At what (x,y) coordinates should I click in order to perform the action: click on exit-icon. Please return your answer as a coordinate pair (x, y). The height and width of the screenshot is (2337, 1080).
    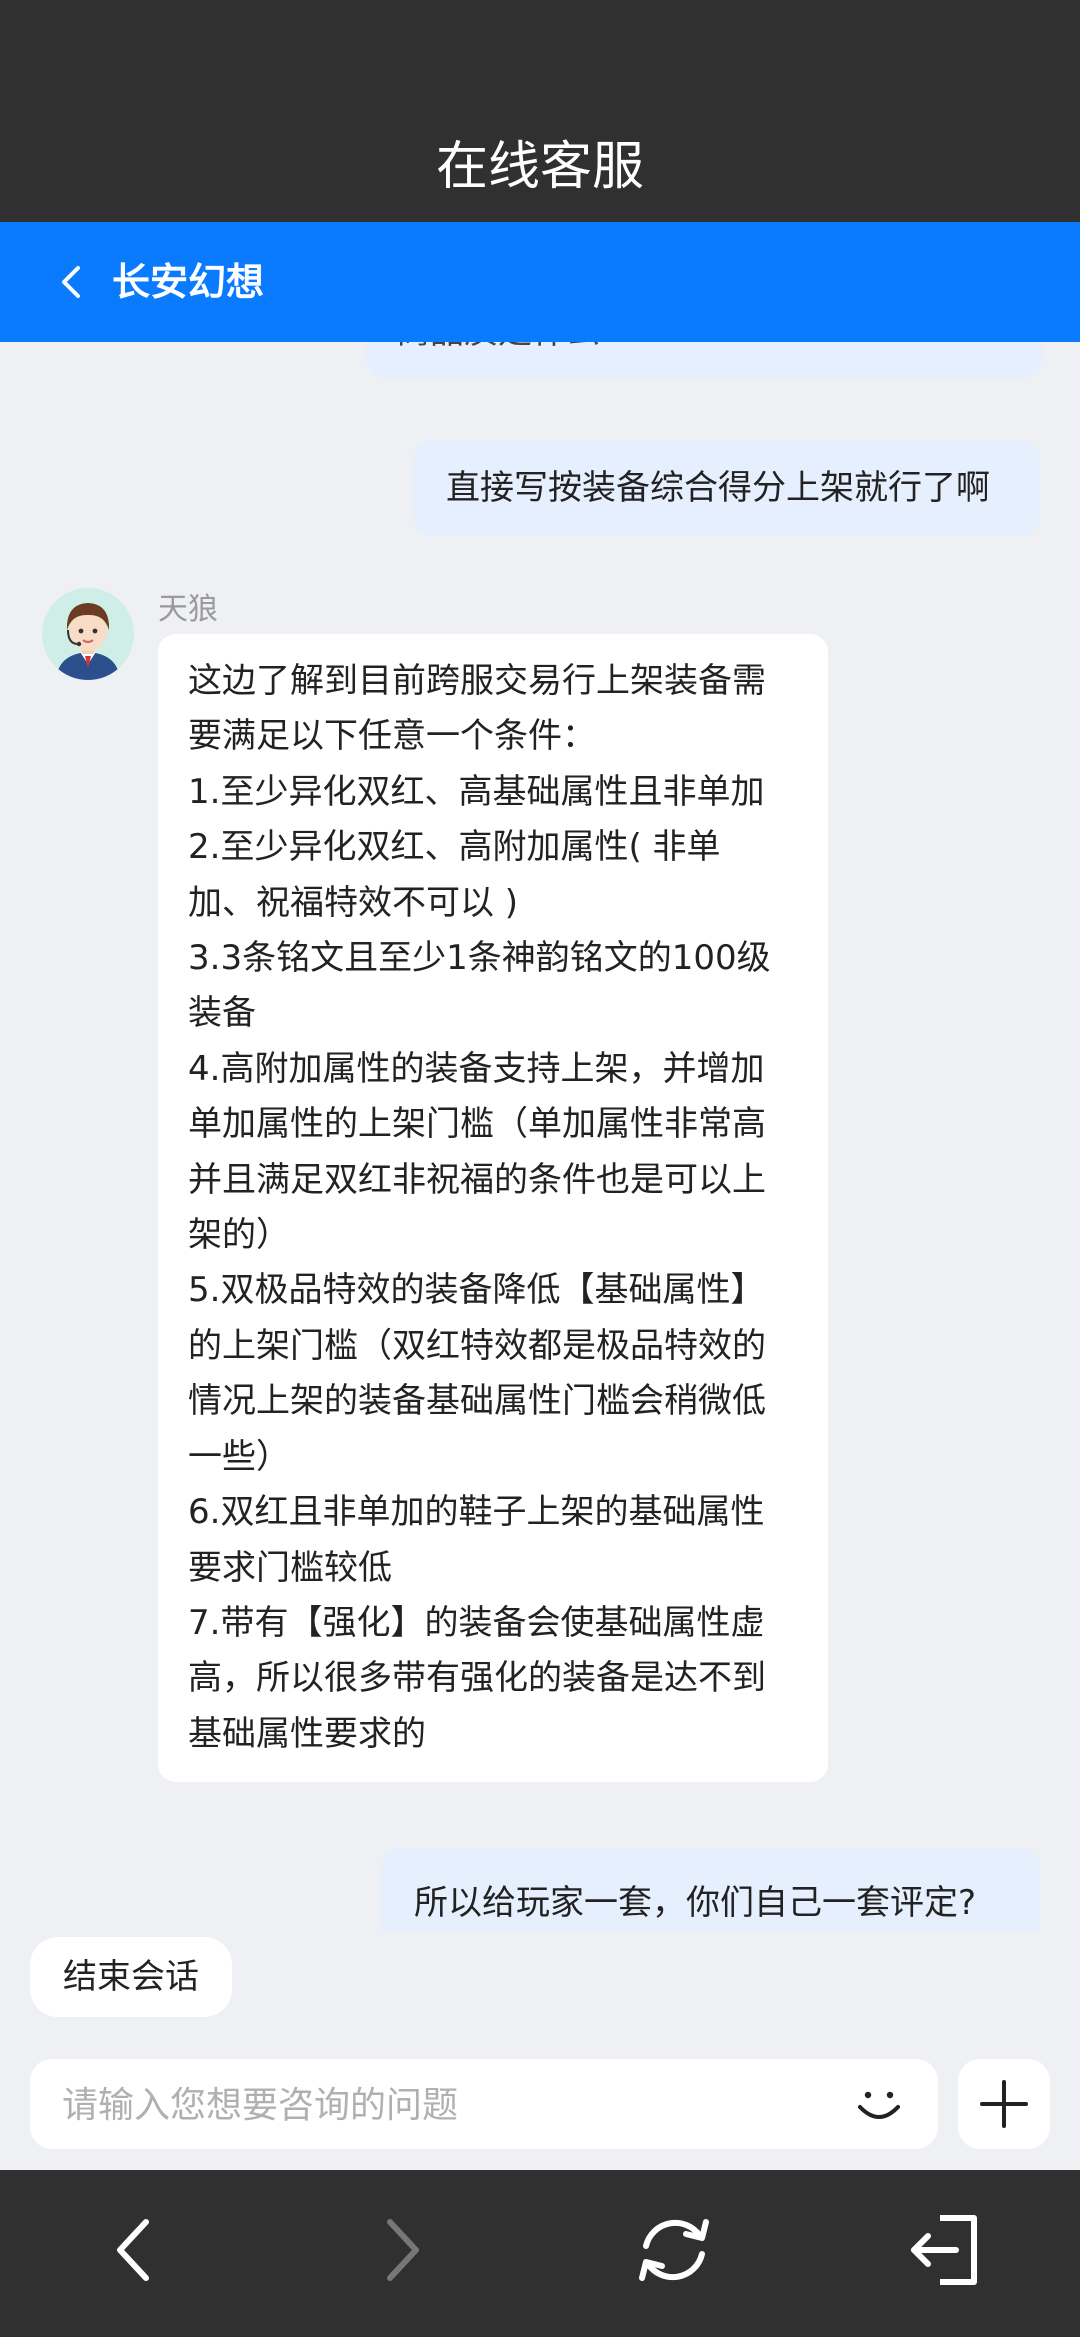
    Looking at the image, I should click on (946, 2250).